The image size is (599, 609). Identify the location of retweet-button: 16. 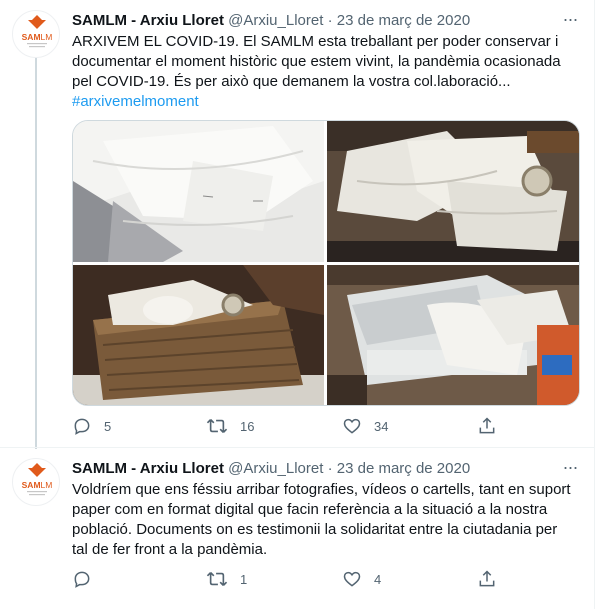
(230, 426).